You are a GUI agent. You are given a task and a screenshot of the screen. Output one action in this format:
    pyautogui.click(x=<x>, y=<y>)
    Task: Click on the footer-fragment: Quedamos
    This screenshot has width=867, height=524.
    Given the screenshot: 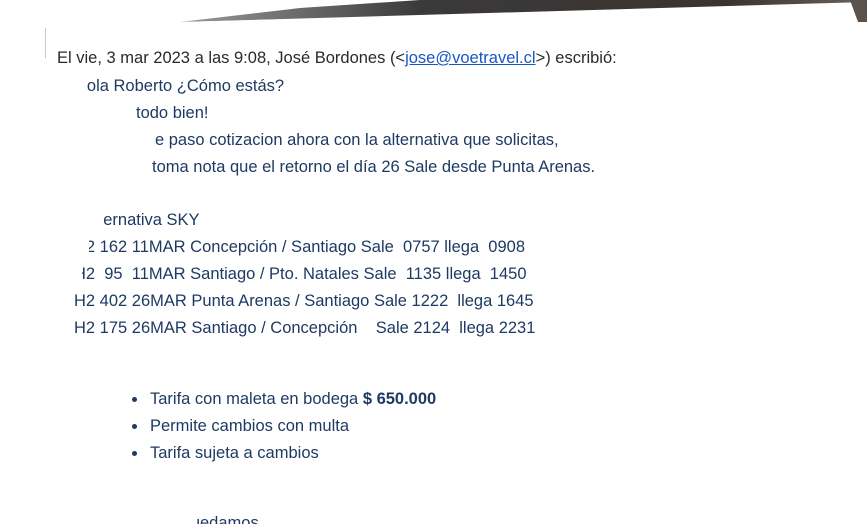 What is the action you would take?
    pyautogui.click(x=227, y=519)
    